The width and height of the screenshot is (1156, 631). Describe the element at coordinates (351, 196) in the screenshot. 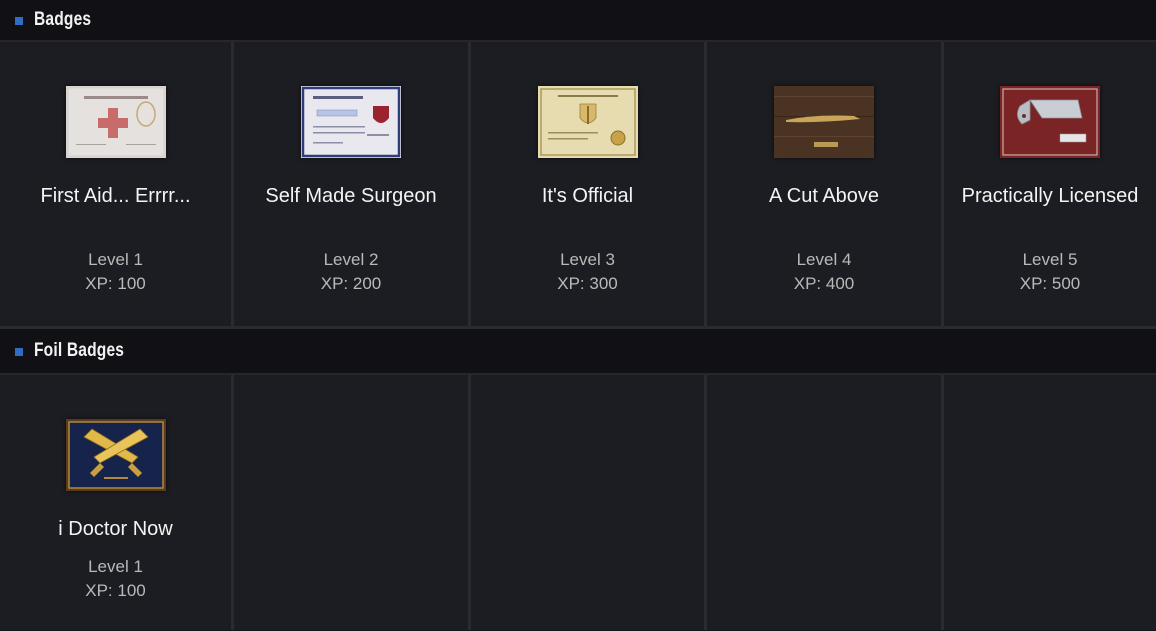

I see `badge-name: Self Made Surgeon` at that location.